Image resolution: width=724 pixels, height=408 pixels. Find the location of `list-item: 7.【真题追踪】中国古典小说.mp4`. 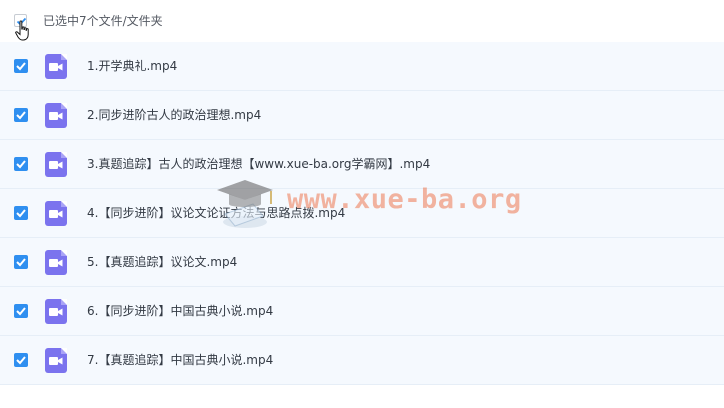

list-item: 7.【真题追踪】中国古典小说.mp4 is located at coordinates (362, 360).